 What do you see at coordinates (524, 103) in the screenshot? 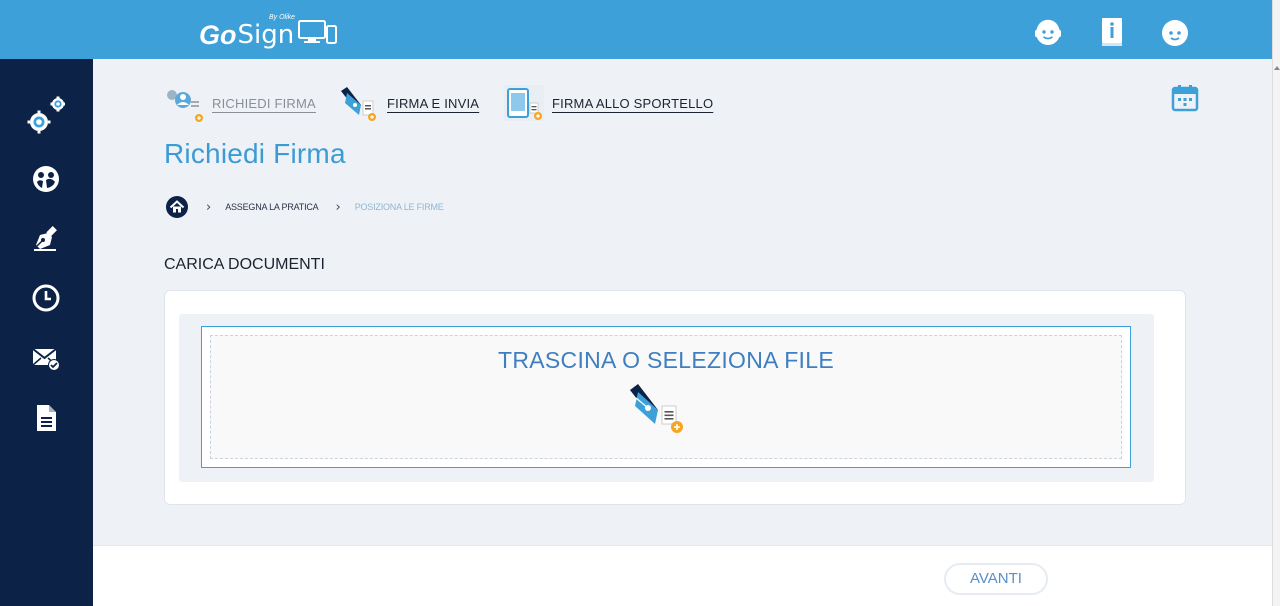
I see `counter-signature-icon` at bounding box center [524, 103].